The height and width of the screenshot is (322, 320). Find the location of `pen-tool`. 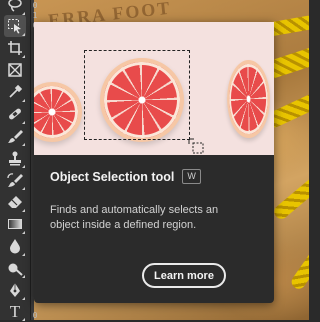

pen-tool is located at coordinates (15, 290).